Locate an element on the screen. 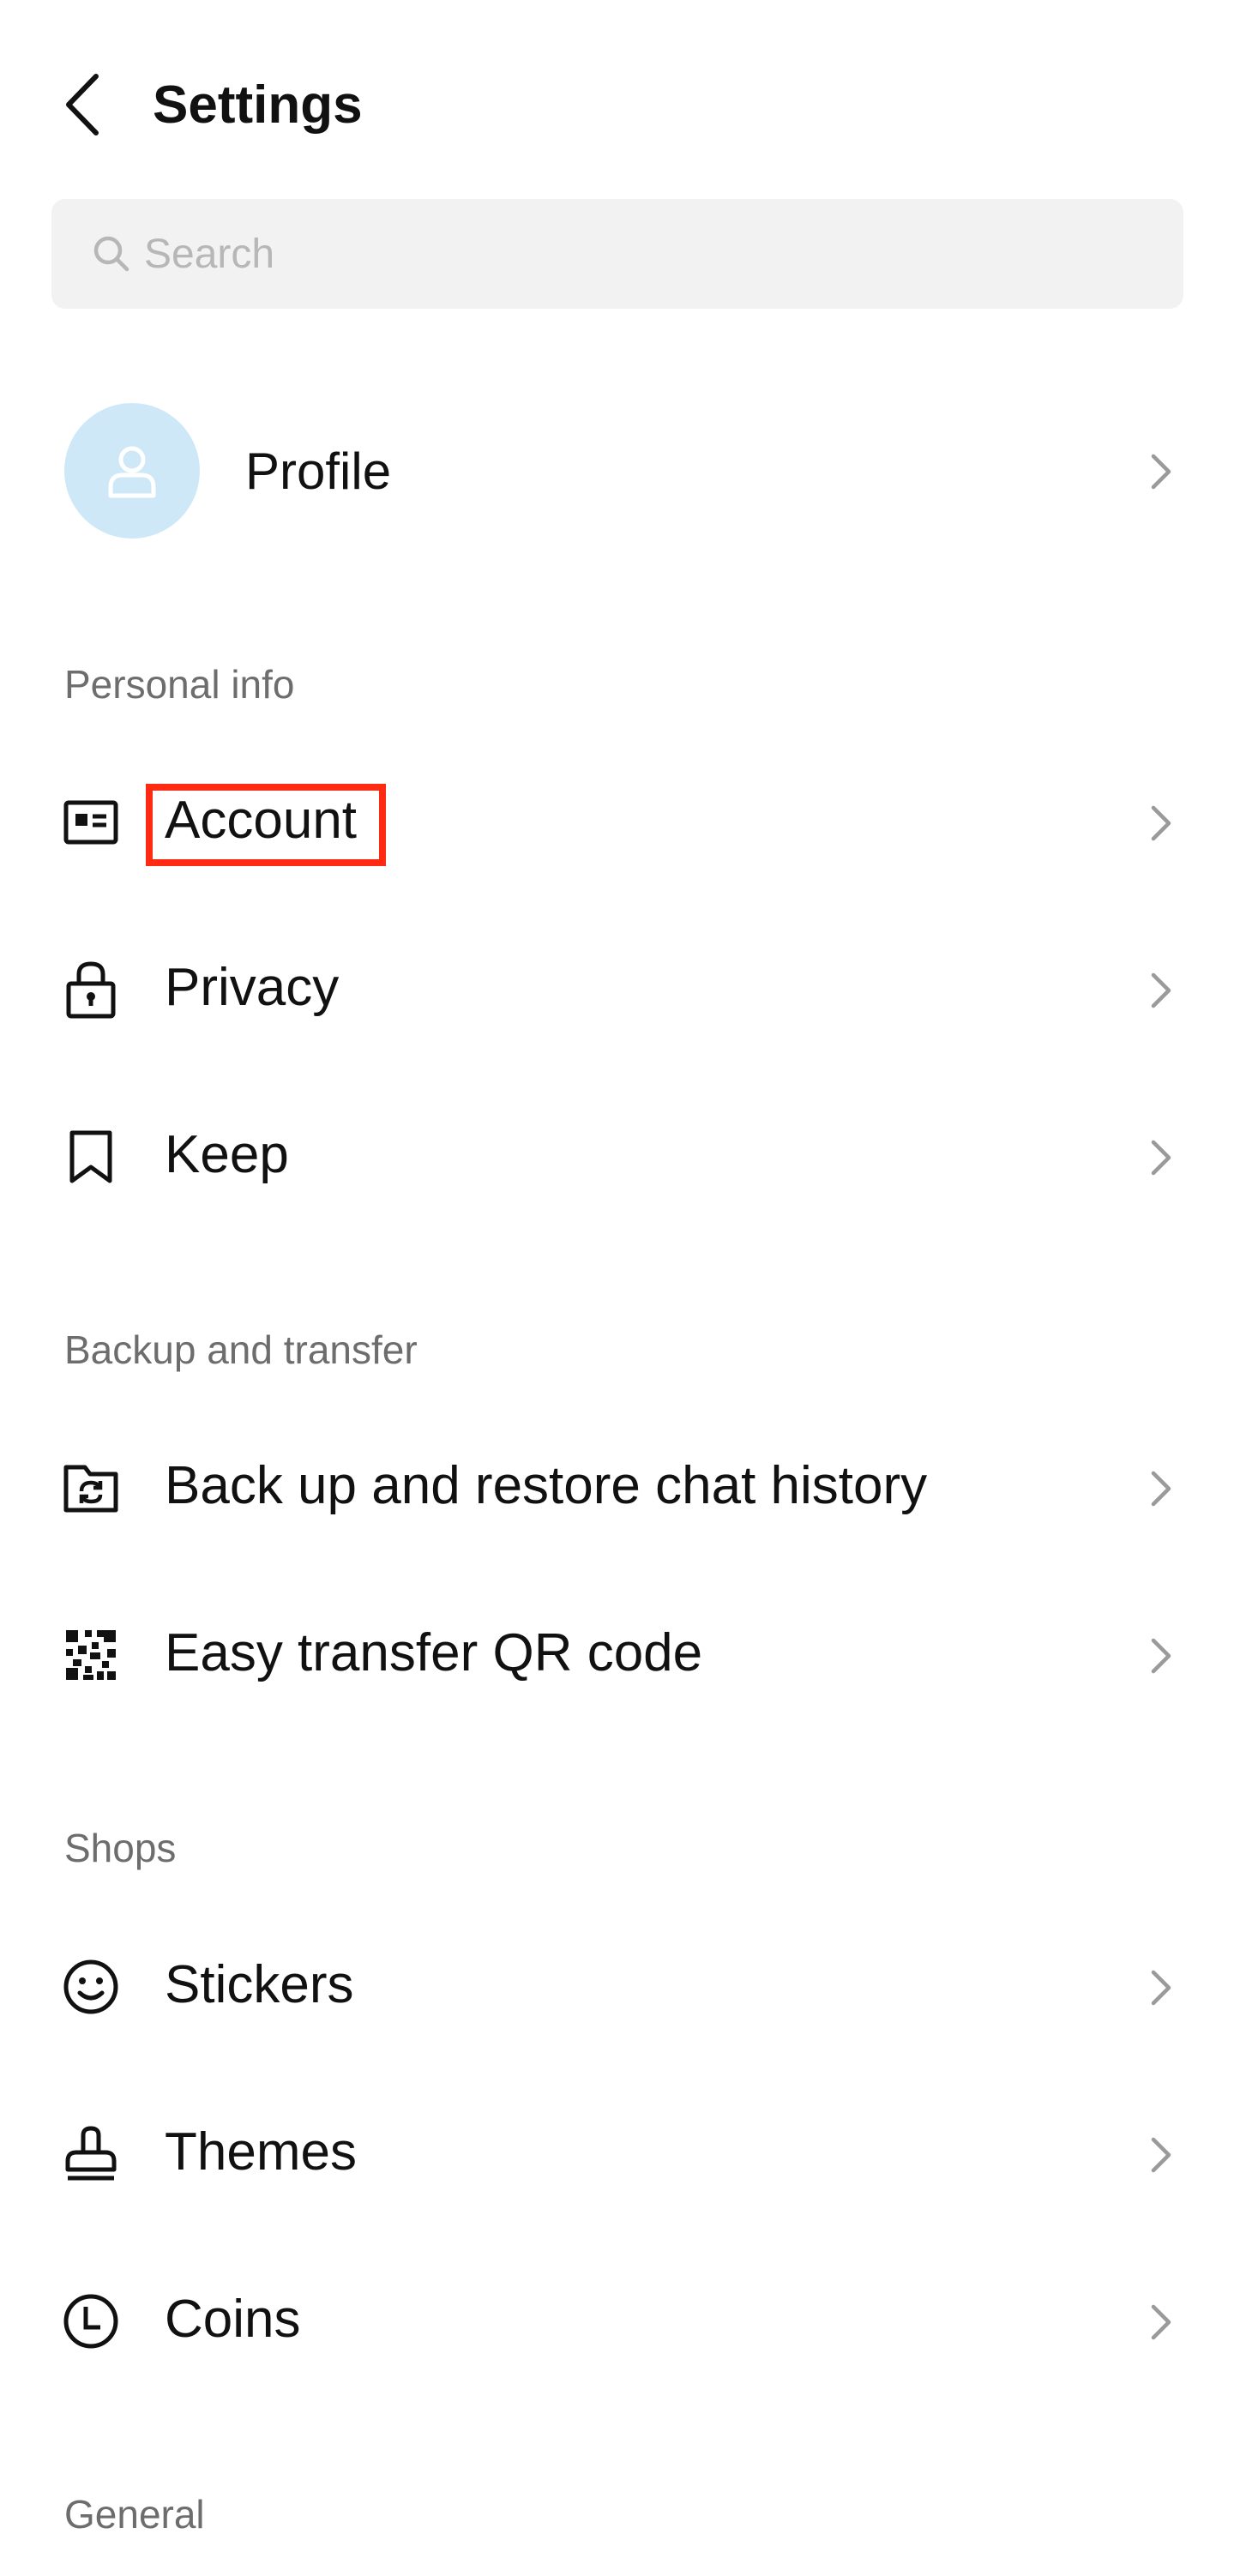 The image size is (1234, 2576). settings-item-themes: Themes is located at coordinates (617, 2152).